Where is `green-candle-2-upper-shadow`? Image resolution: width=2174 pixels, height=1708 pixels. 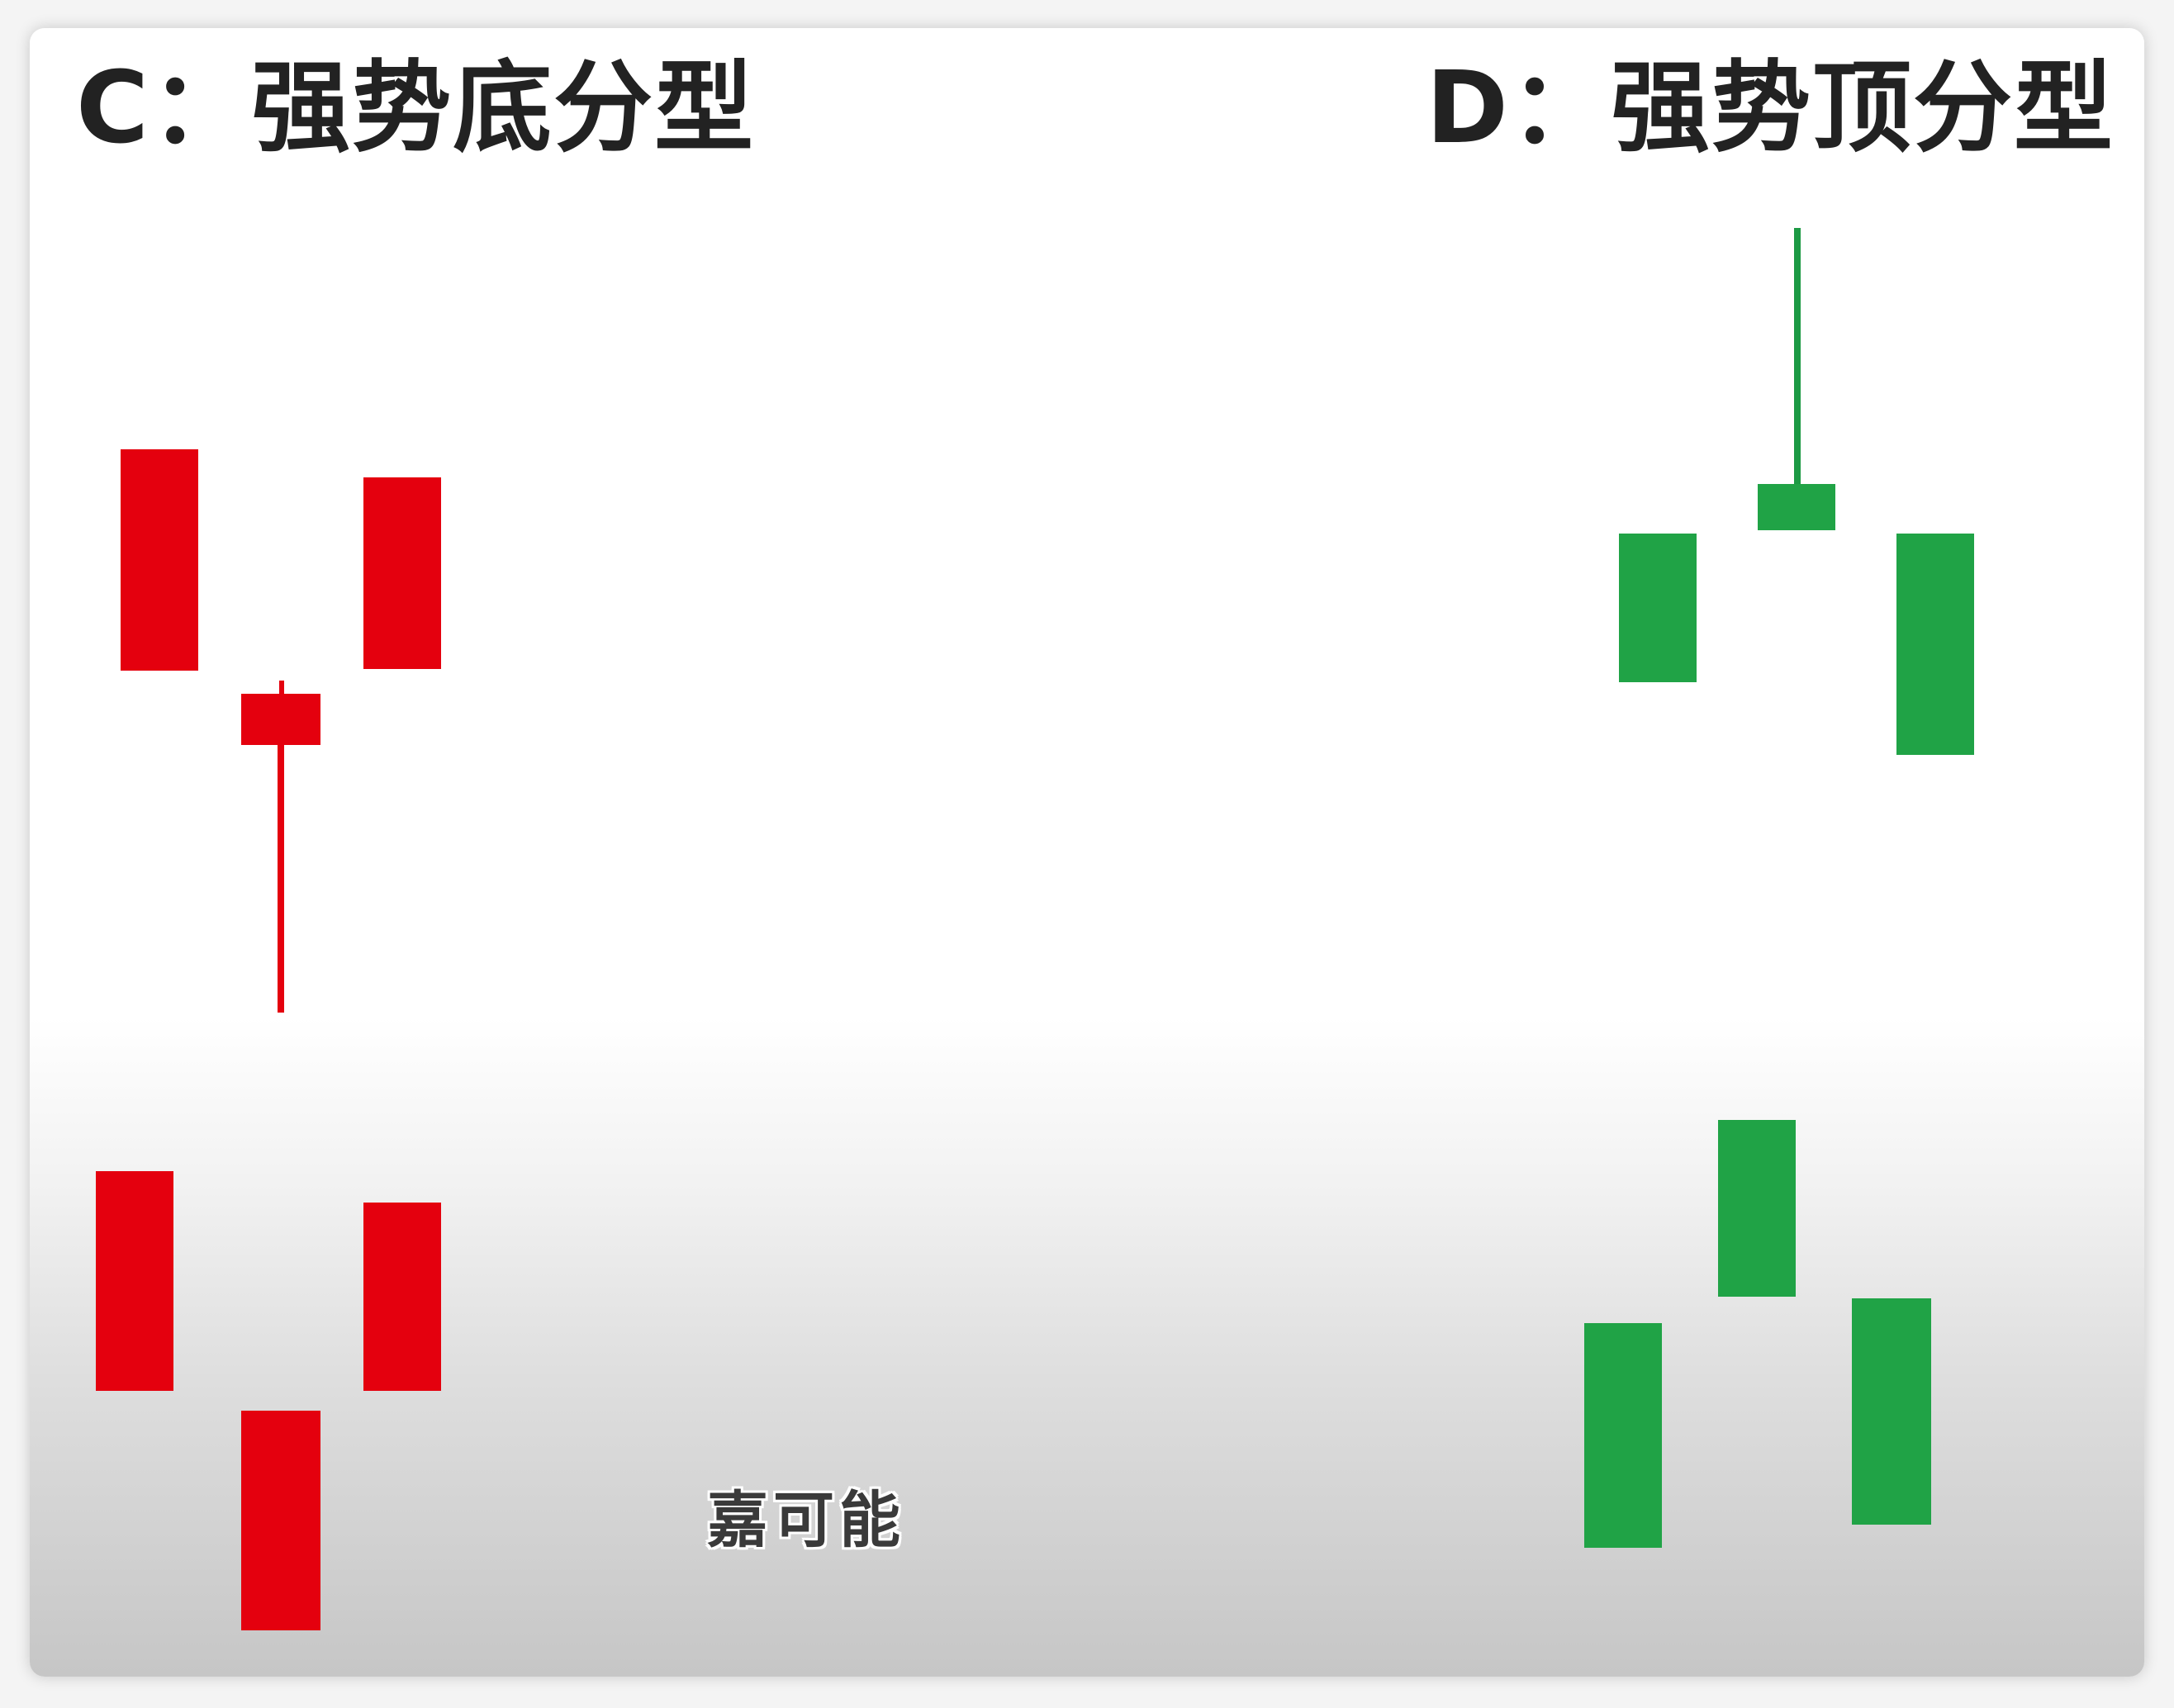 green-candle-2-upper-shadow is located at coordinates (1797, 358).